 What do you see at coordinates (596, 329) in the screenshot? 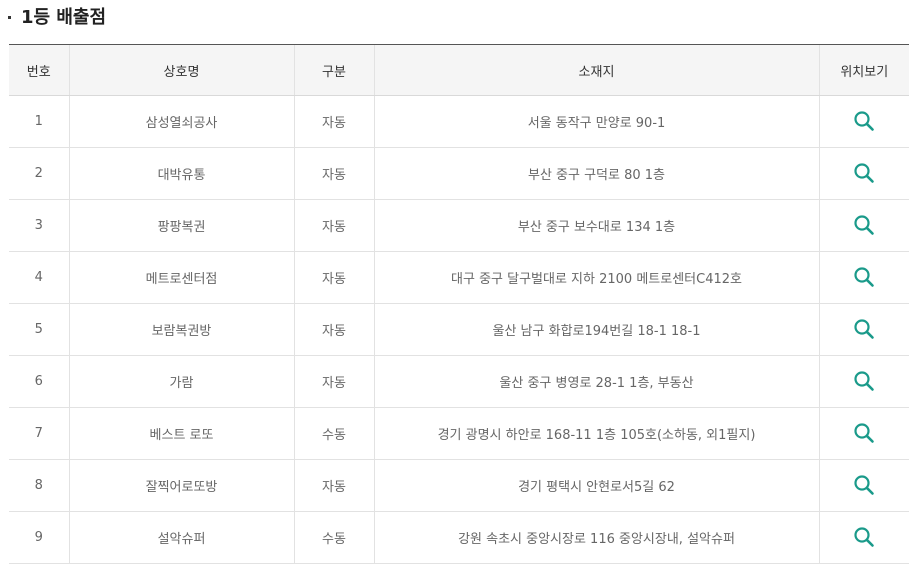
I see `cell-address: 울산 남구 화합로194번길 18-1 18-1` at bounding box center [596, 329].